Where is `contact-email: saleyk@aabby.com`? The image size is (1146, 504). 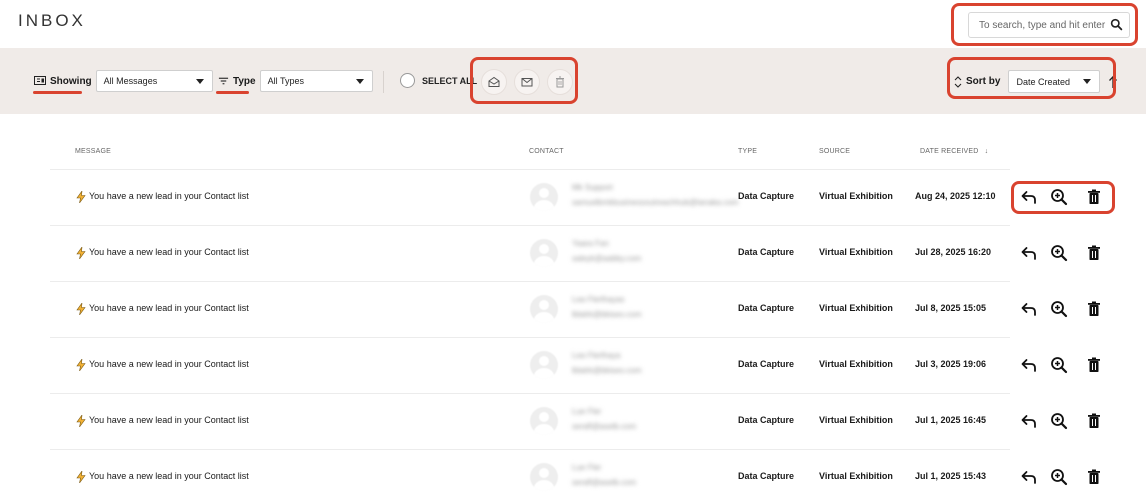
contact-email: saleyk@aabby.com is located at coordinates (607, 258).